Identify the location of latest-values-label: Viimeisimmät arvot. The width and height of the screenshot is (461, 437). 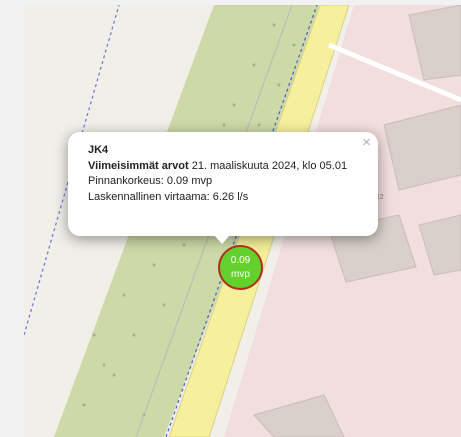
(138, 165).